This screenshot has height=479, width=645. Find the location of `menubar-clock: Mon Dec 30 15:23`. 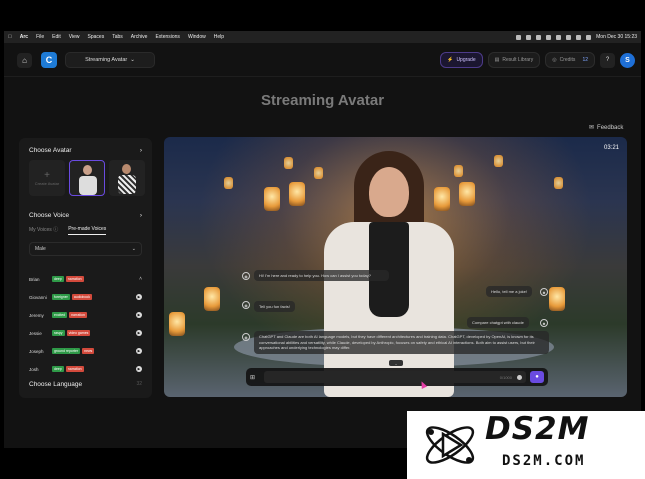

menubar-clock: Mon Dec 30 15:23 is located at coordinates (616, 37).